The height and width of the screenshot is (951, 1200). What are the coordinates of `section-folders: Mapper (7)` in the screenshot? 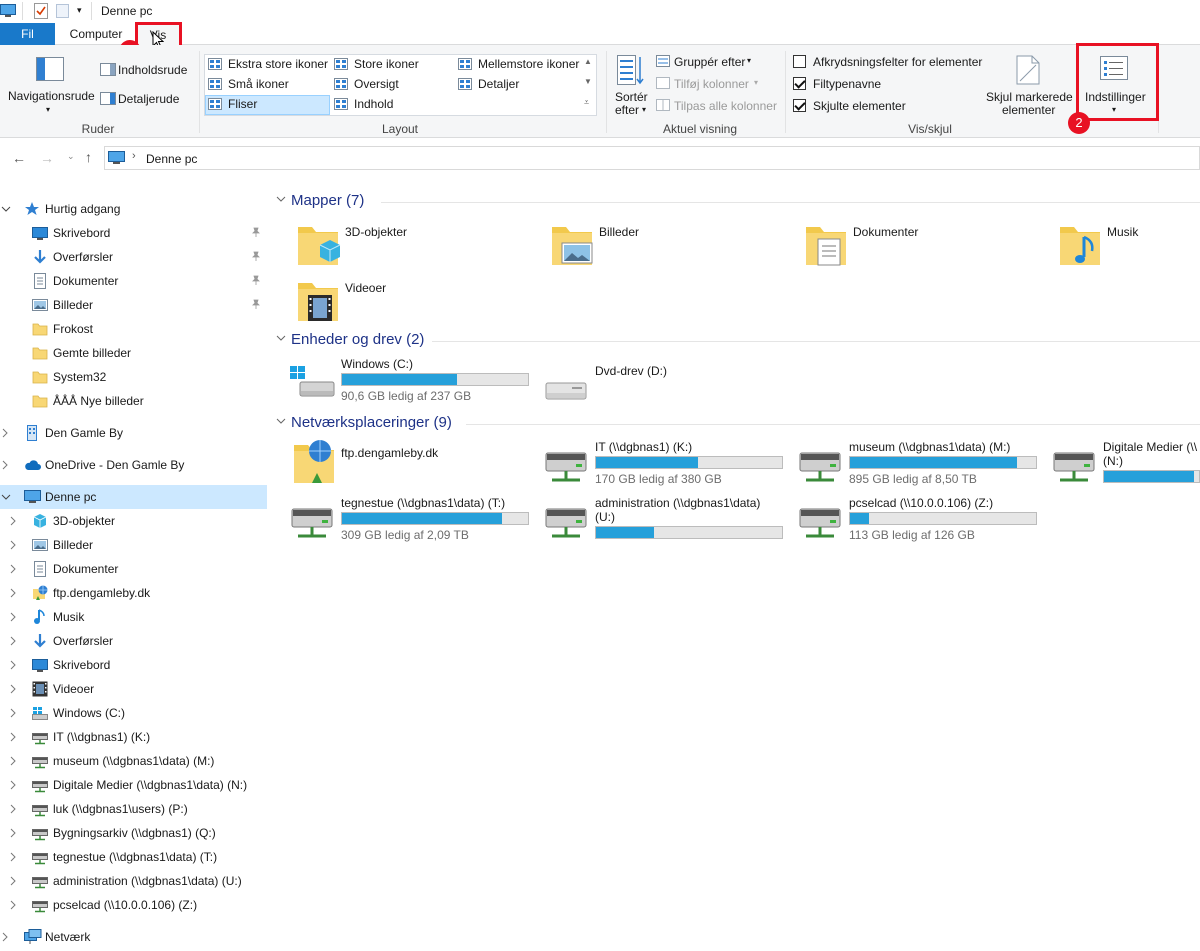 It's located at (738, 200).